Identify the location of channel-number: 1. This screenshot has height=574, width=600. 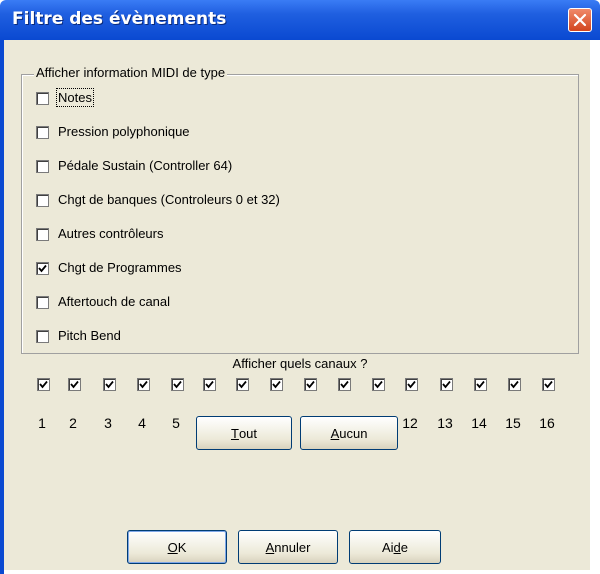
(42, 423).